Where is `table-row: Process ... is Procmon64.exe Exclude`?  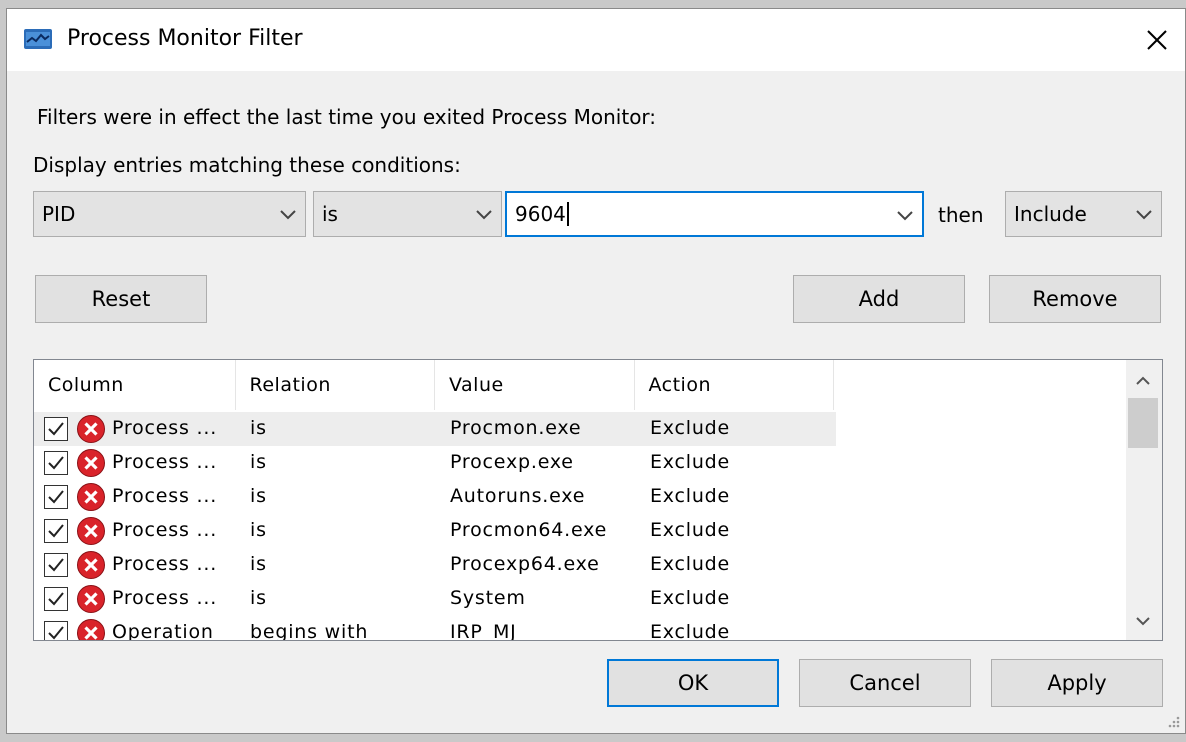 table-row: Process ... is Procmon64.exe Exclude is located at coordinates (580, 531).